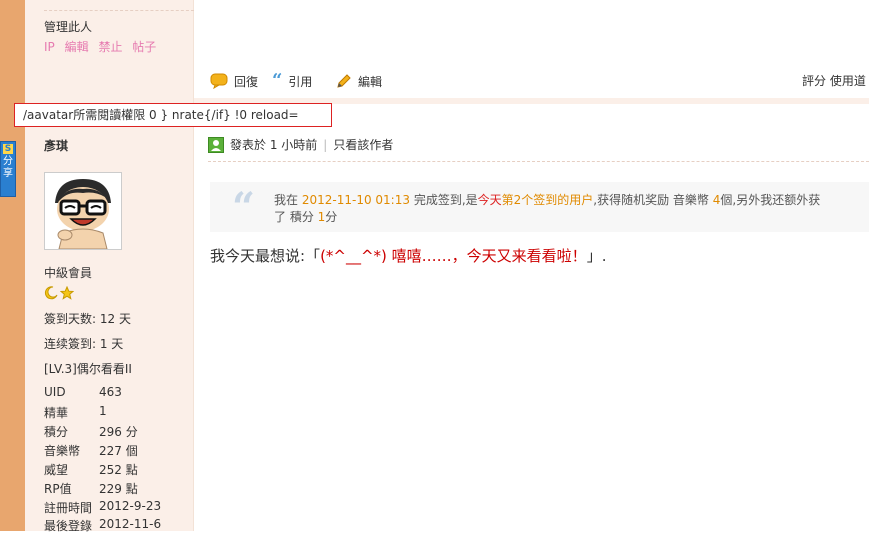 The width and height of the screenshot is (869, 534). I want to click on share-tab: S 分享, so click(8, 169).